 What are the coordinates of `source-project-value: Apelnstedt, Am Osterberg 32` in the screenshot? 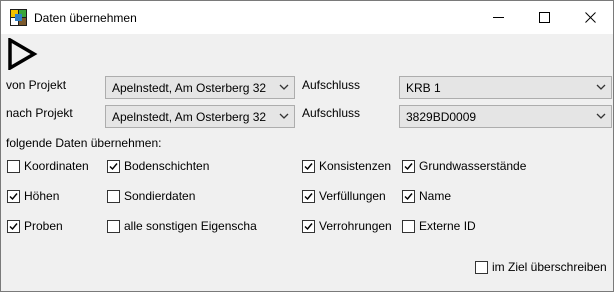 It's located at (189, 88).